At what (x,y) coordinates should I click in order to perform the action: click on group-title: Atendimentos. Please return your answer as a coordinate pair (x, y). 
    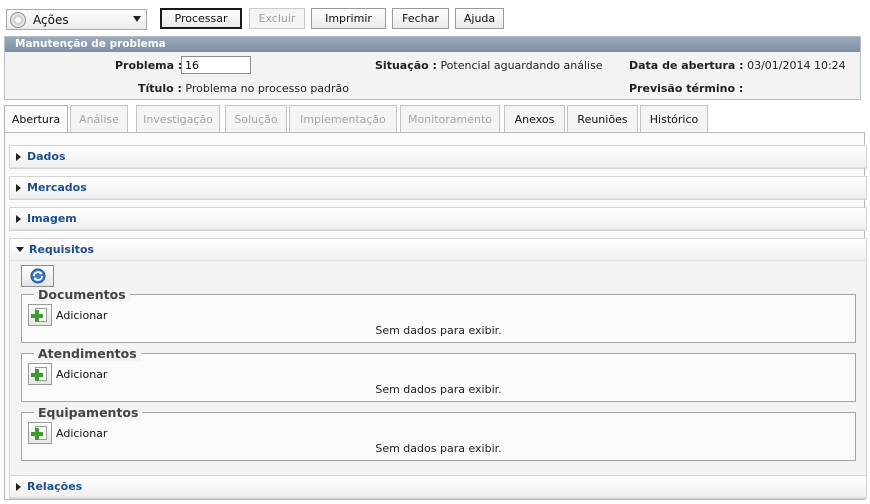
    Looking at the image, I should click on (87, 353).